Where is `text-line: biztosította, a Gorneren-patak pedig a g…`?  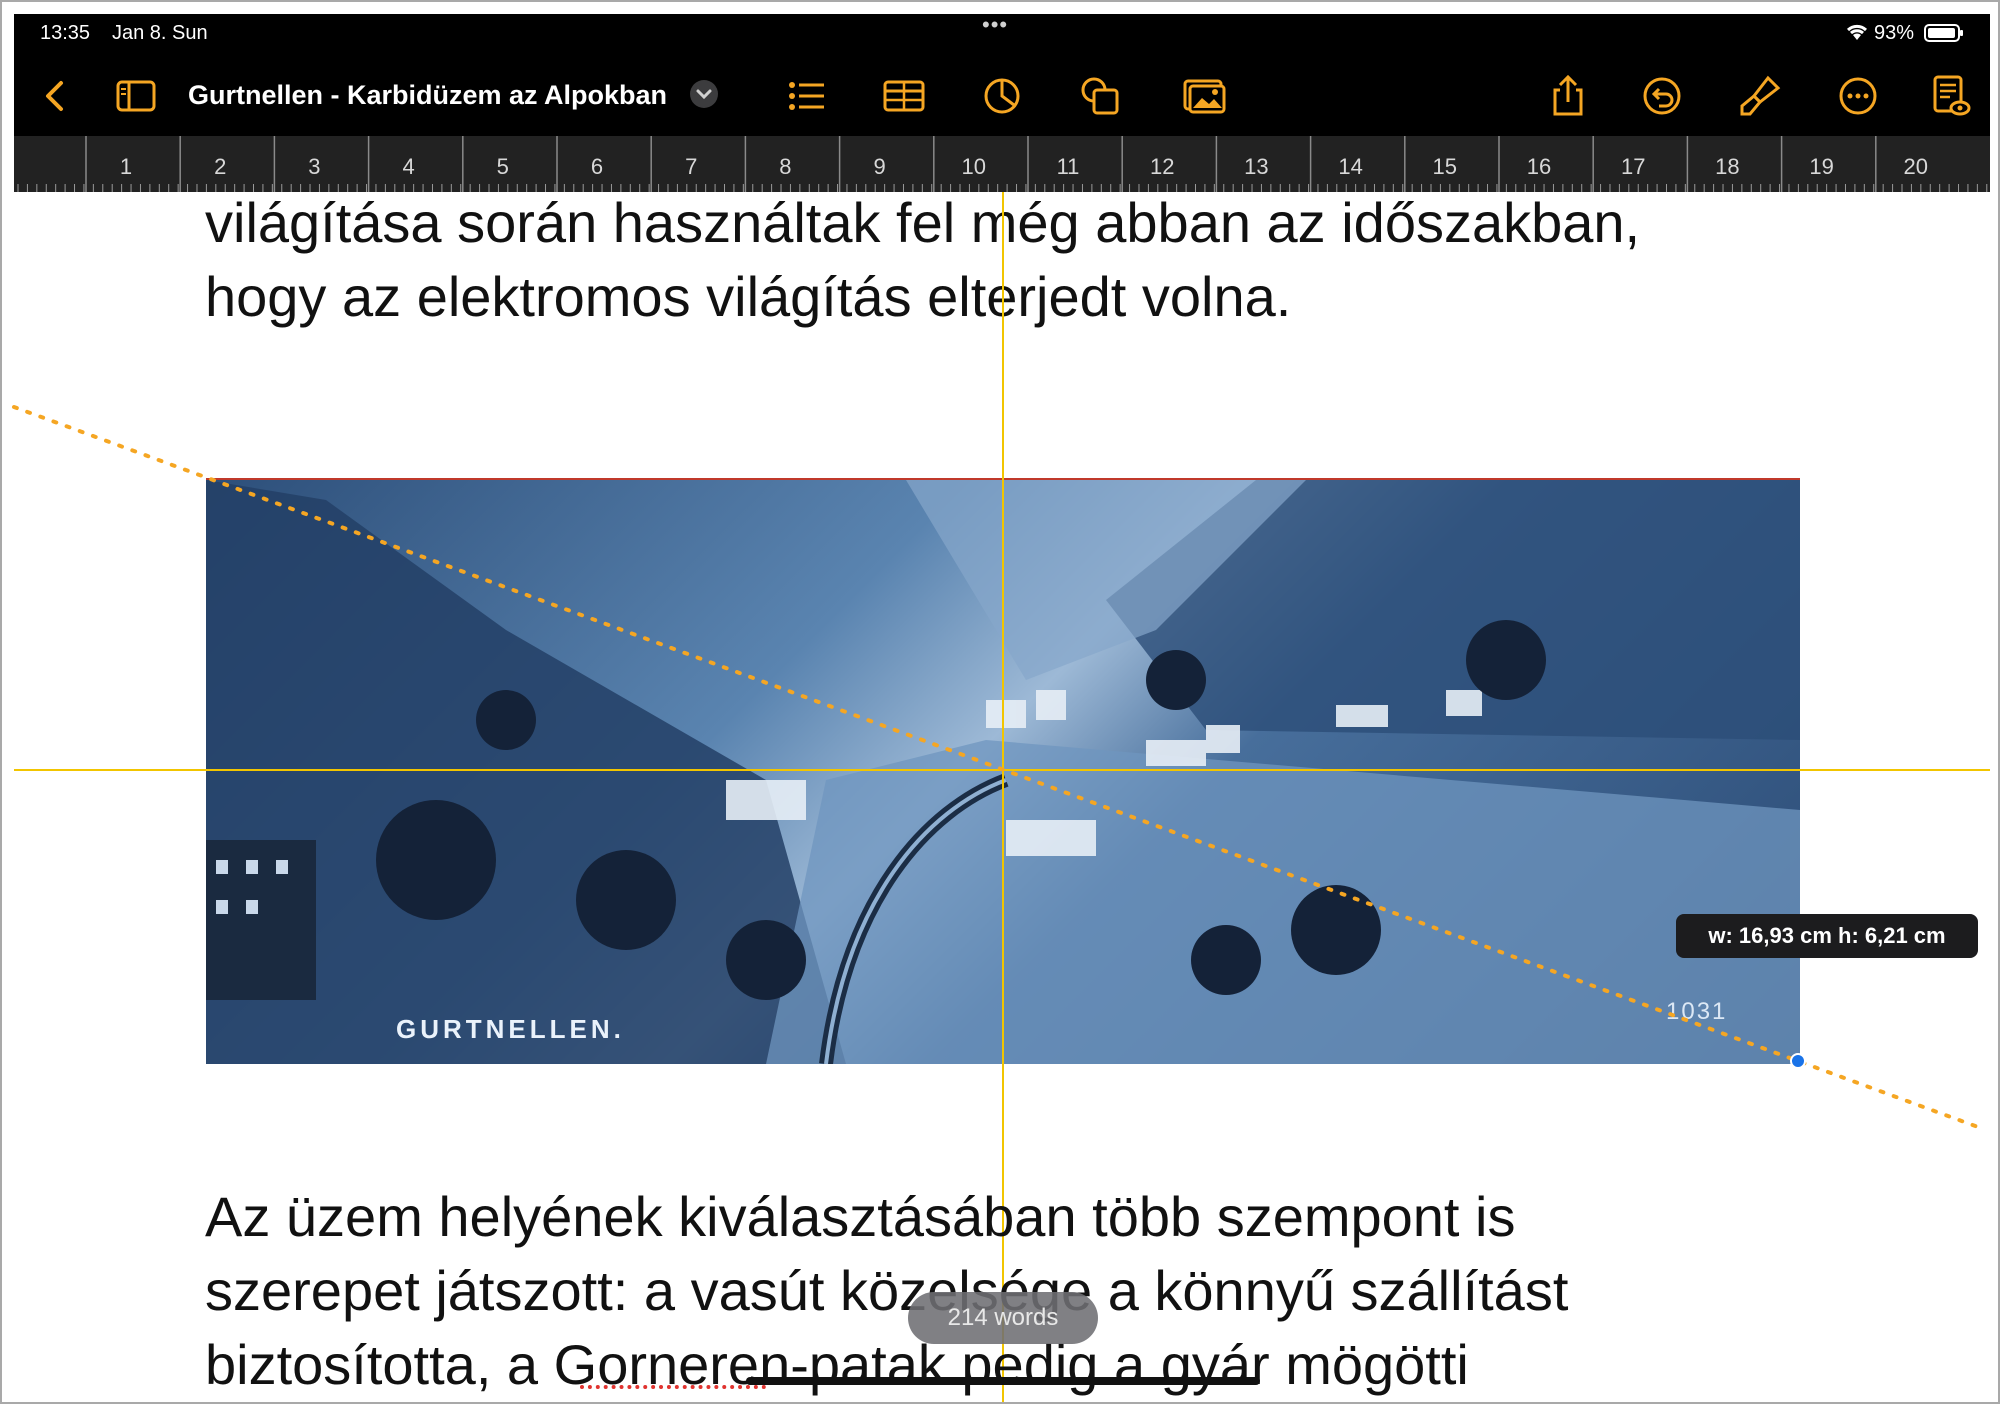 text-line: biztosította, a Gorneren-patak pedig a g… is located at coordinates (886, 1365).